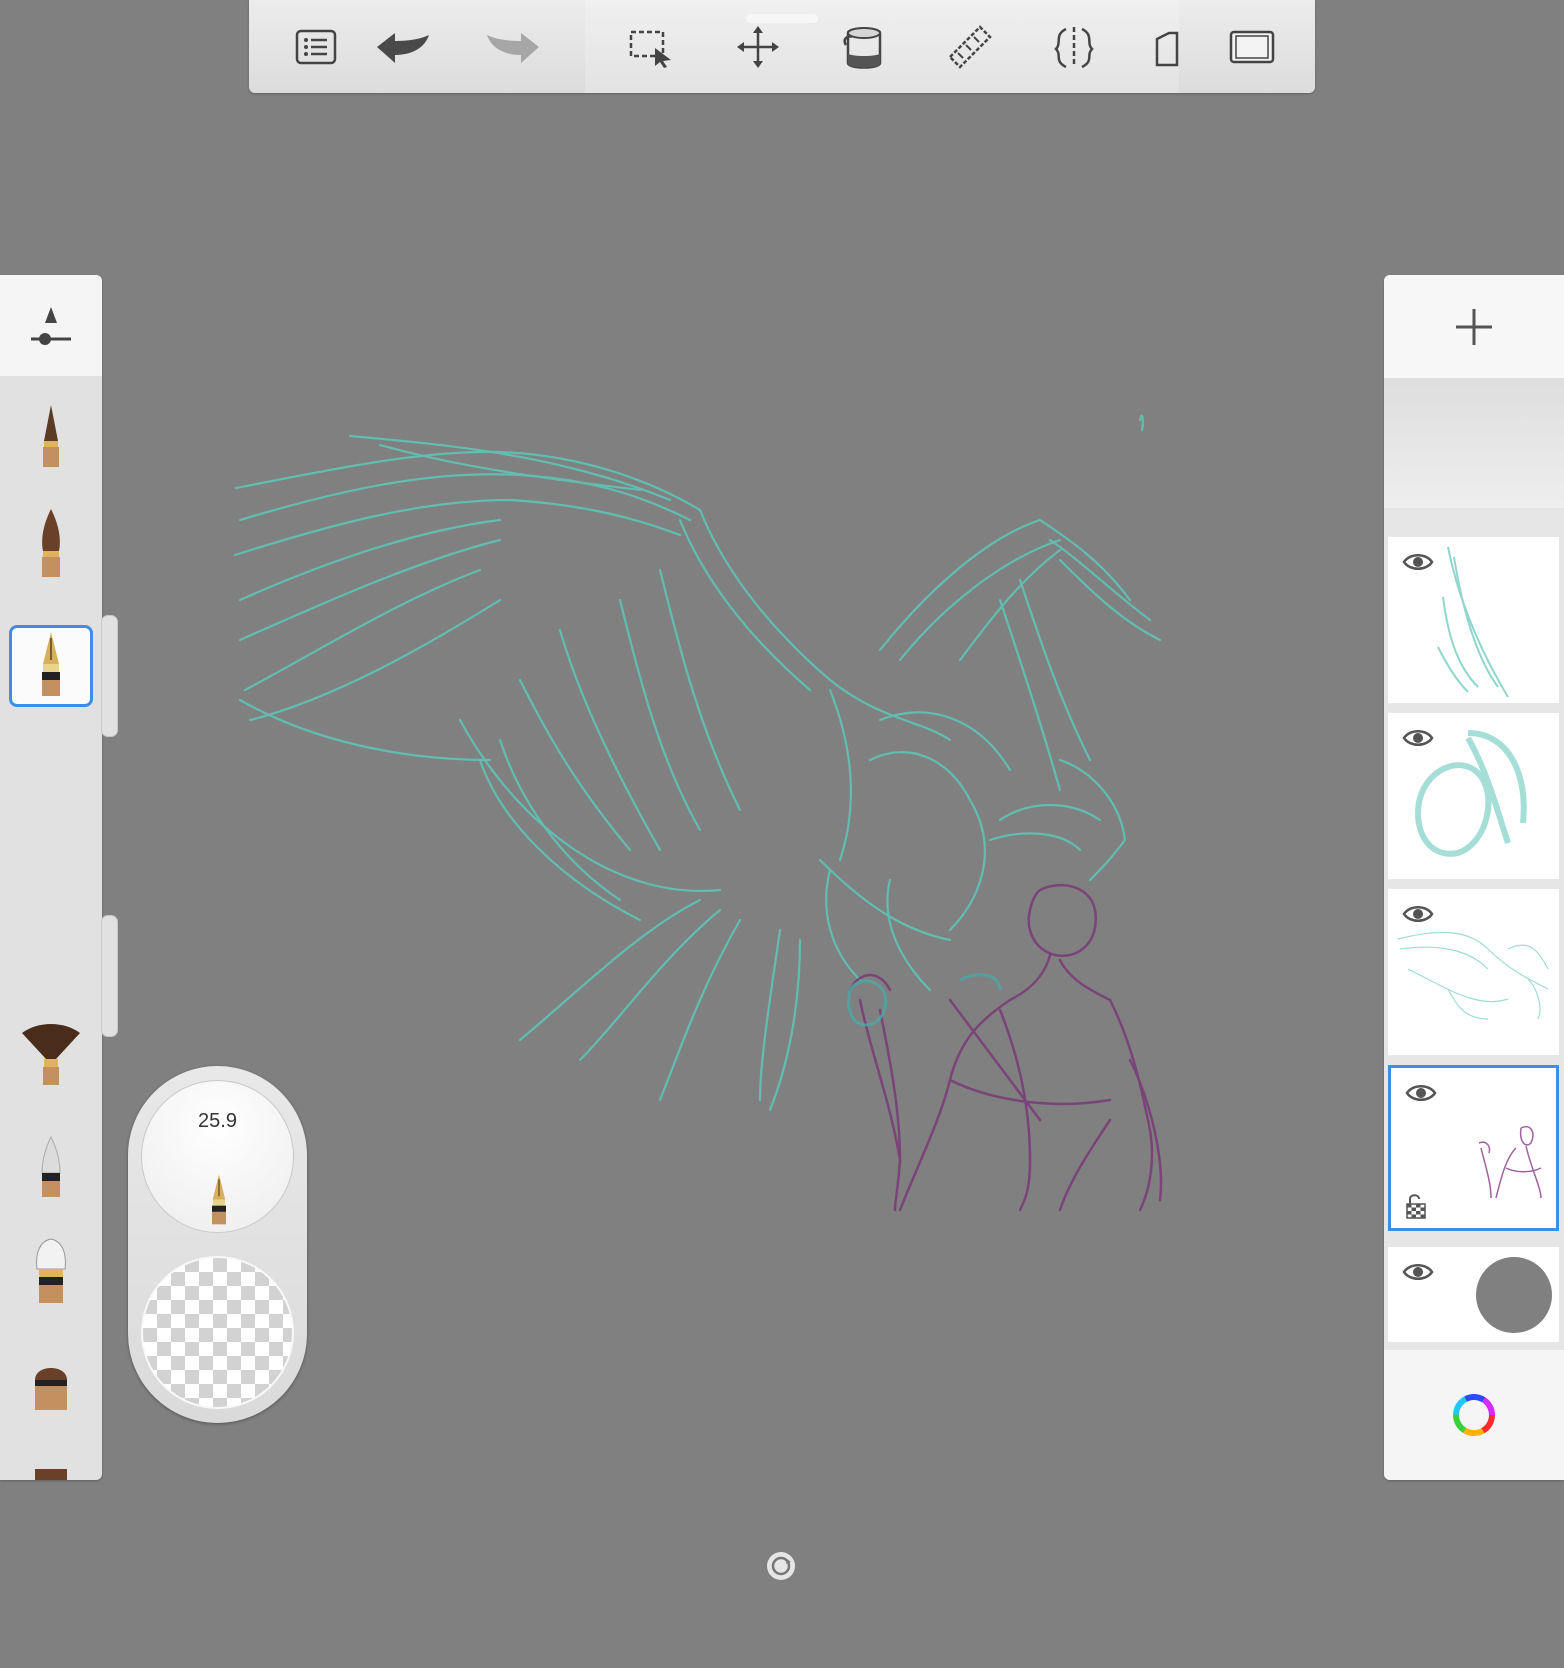 The image size is (1564, 1668). I want to click on shape-button, so click(1164, 47).